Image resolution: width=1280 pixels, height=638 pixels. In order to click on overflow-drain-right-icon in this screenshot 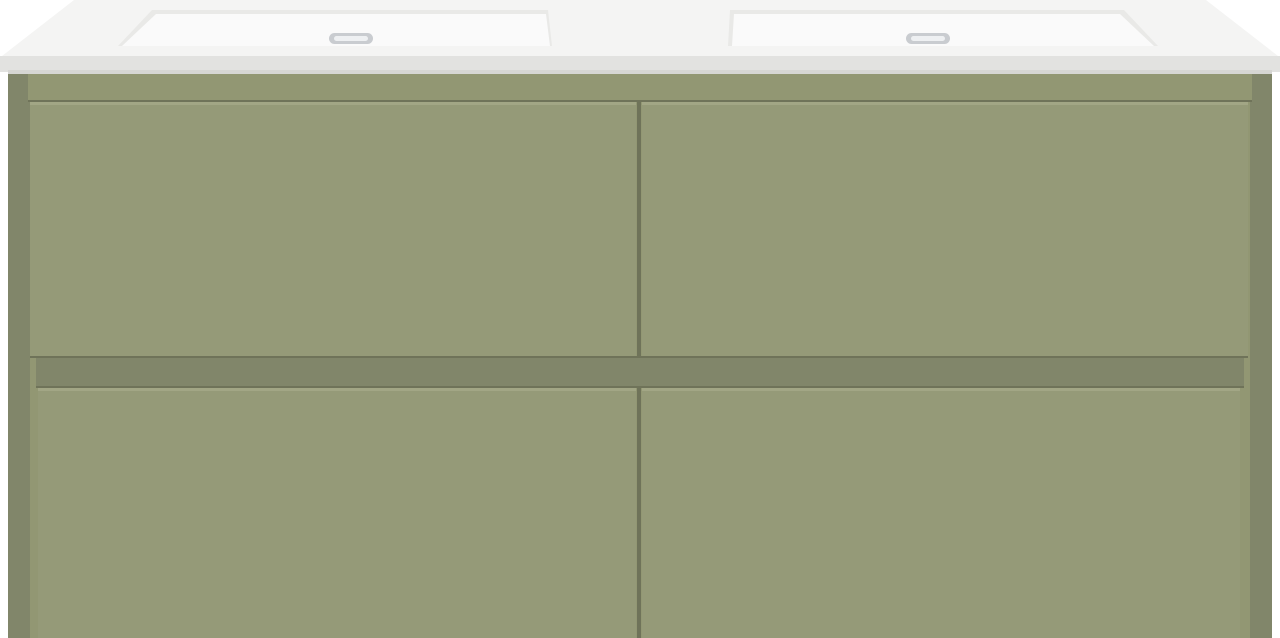, I will do `click(928, 38)`.